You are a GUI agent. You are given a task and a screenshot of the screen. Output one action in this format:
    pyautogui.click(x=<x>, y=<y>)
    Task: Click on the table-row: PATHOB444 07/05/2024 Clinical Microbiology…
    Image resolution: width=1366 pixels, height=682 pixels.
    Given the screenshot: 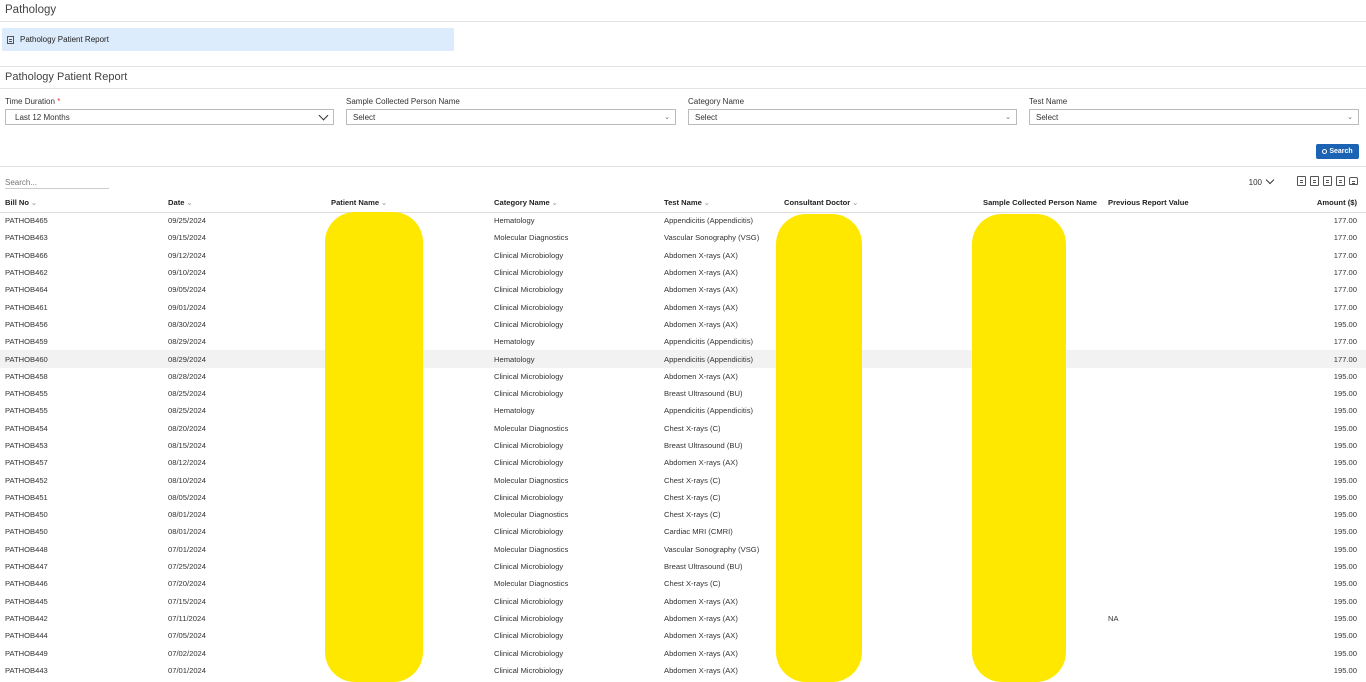 What is the action you would take?
    pyautogui.click(x=683, y=635)
    